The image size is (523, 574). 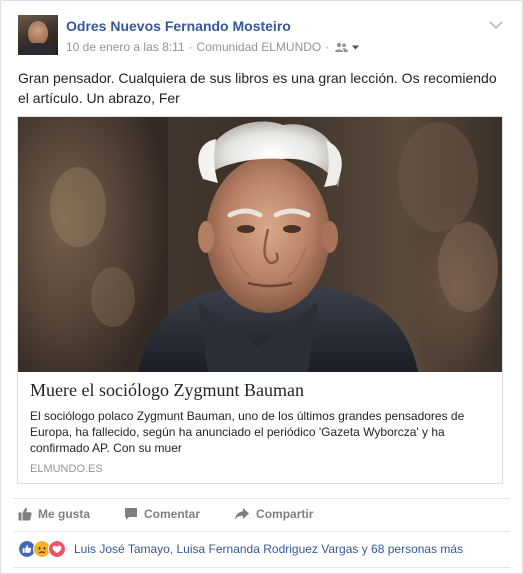 I want to click on share-label: Compartir, so click(x=285, y=514).